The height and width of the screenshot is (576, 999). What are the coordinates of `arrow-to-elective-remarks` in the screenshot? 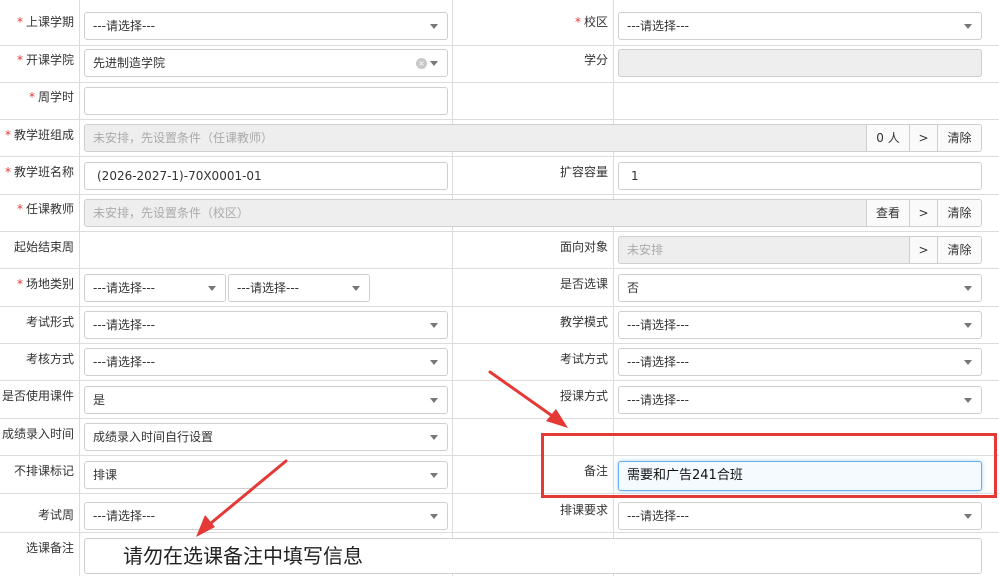 It's located at (245, 494).